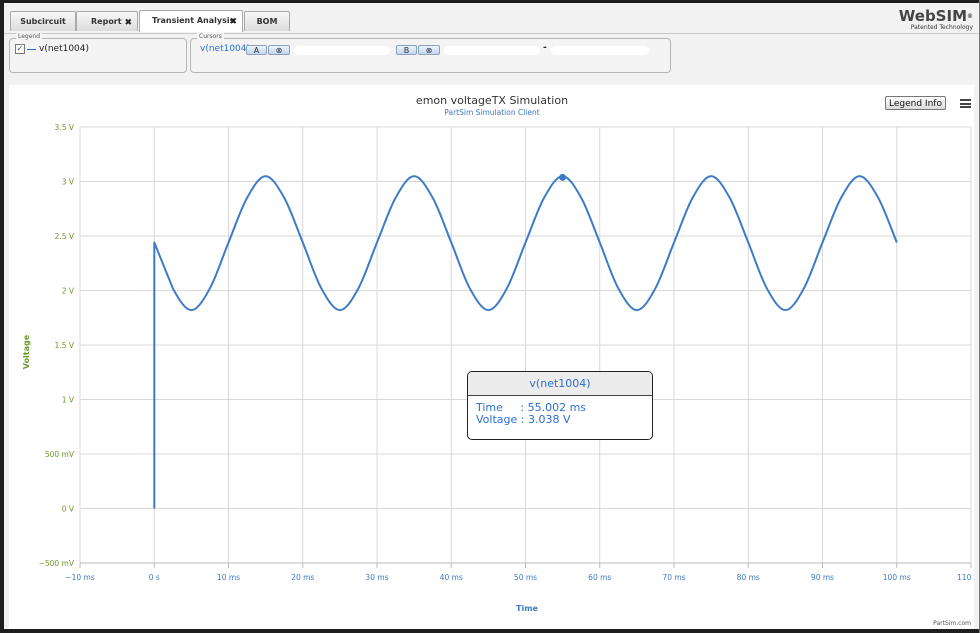 The image size is (980, 633). Describe the element at coordinates (80, 577) in the screenshot. I see `x-tick-label: −10 ms` at that location.